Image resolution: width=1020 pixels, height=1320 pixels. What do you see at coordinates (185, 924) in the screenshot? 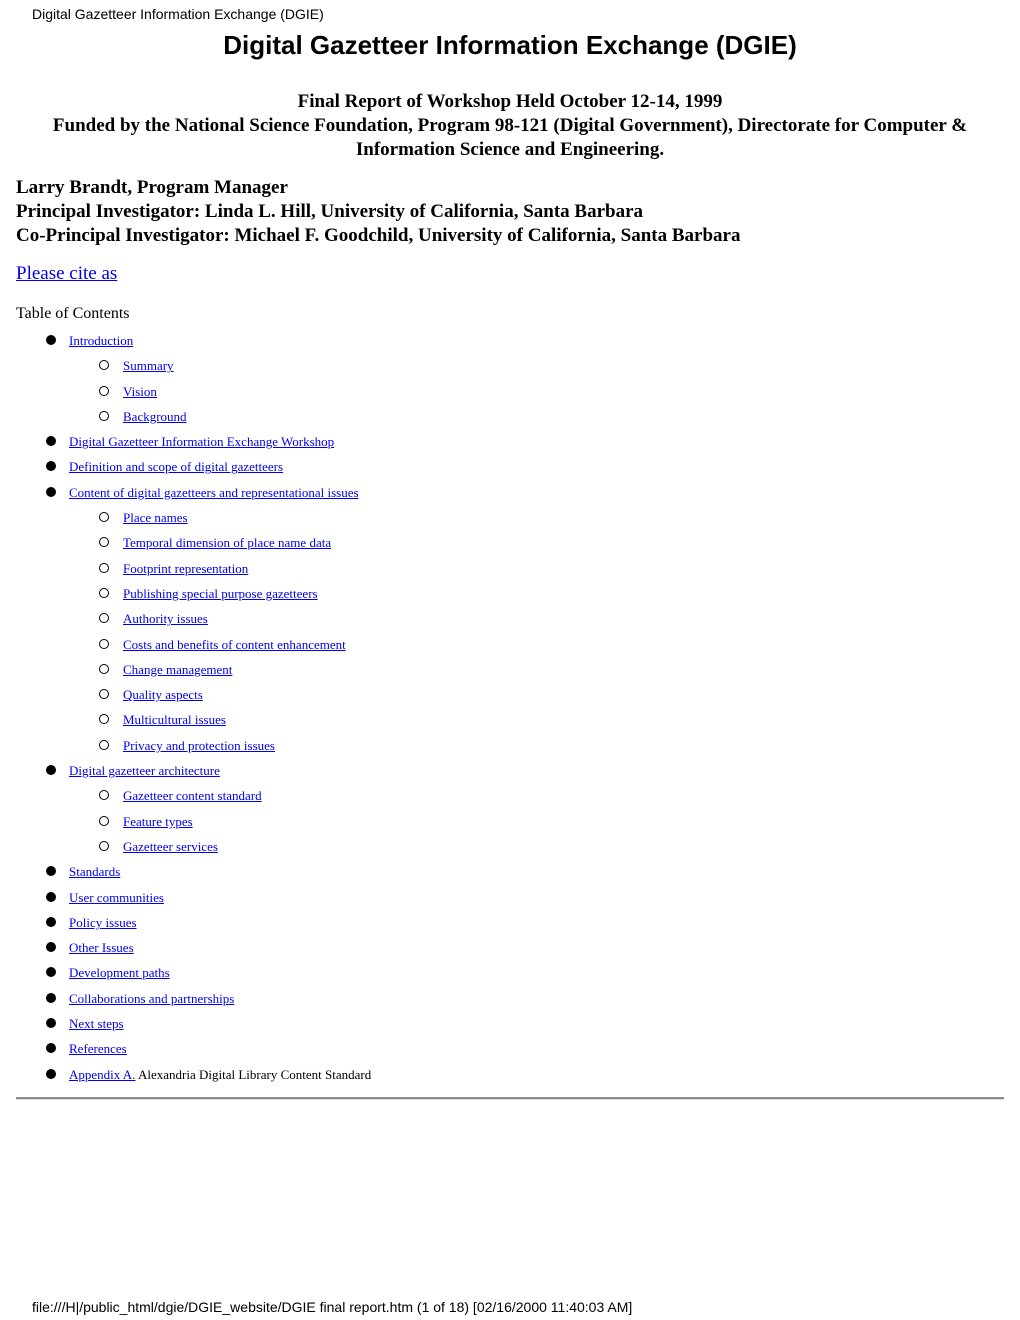
I see `toc-item: Policy issues` at bounding box center [185, 924].